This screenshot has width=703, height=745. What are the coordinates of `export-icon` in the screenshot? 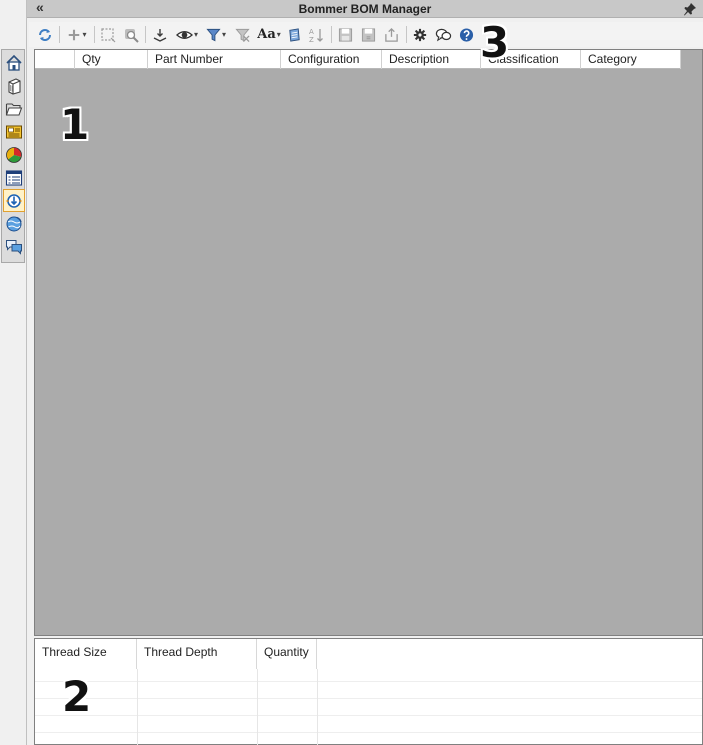 It's located at (391, 34).